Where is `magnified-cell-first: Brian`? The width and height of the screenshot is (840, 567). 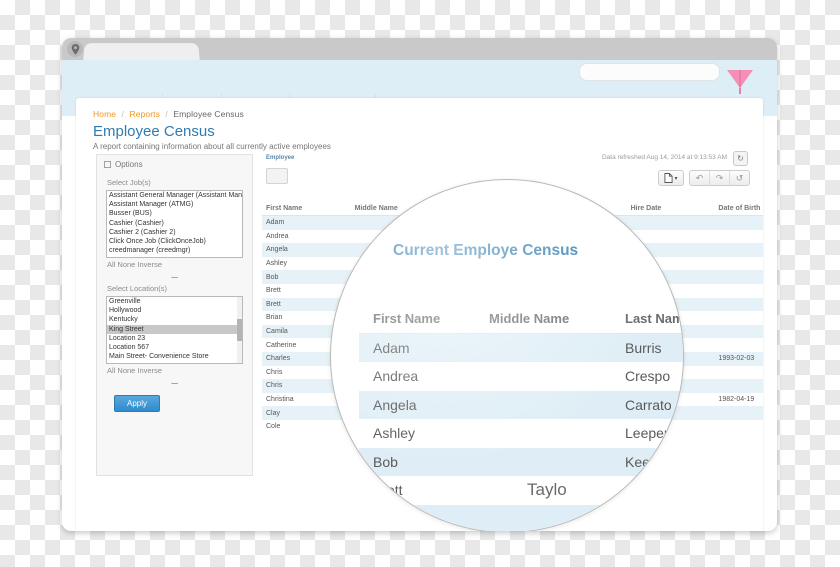
magnified-cell-first: Brian is located at coordinates (389, 518).